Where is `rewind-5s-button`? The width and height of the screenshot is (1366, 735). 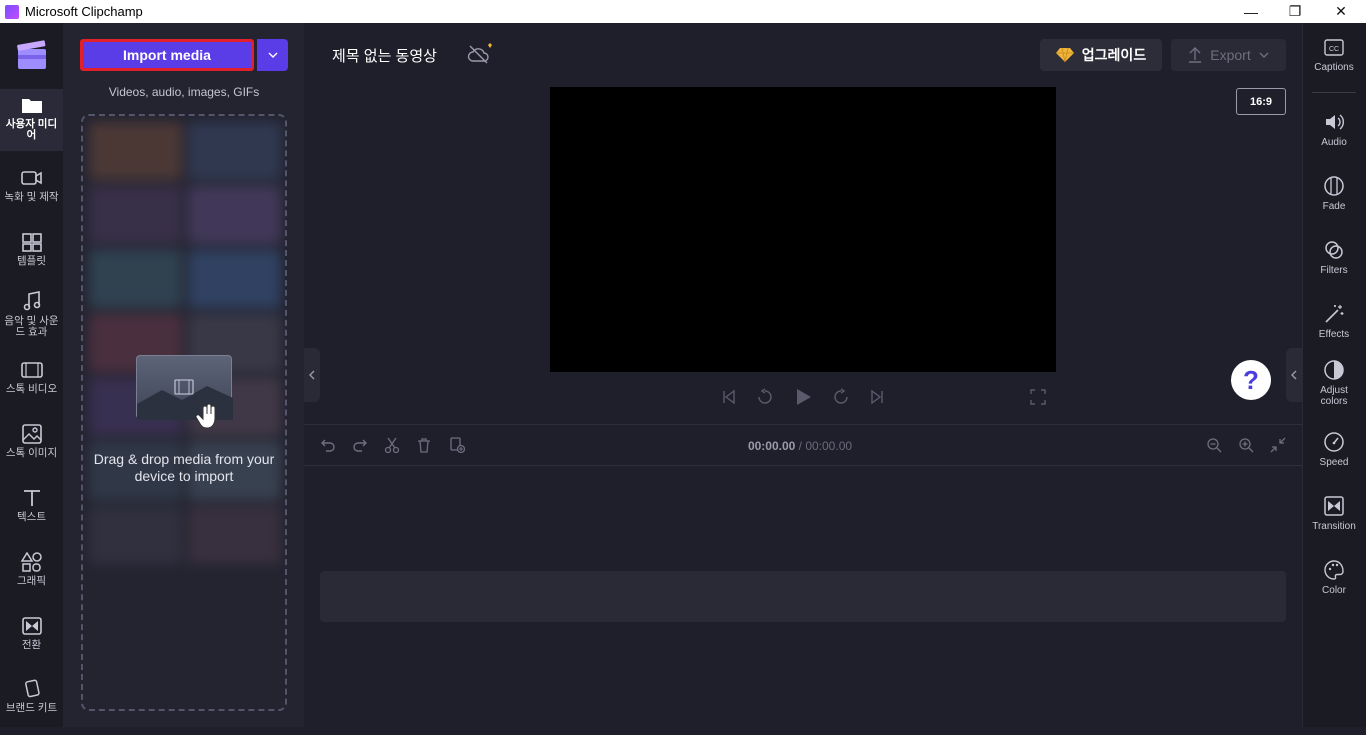 rewind-5s-button is located at coordinates (765, 397).